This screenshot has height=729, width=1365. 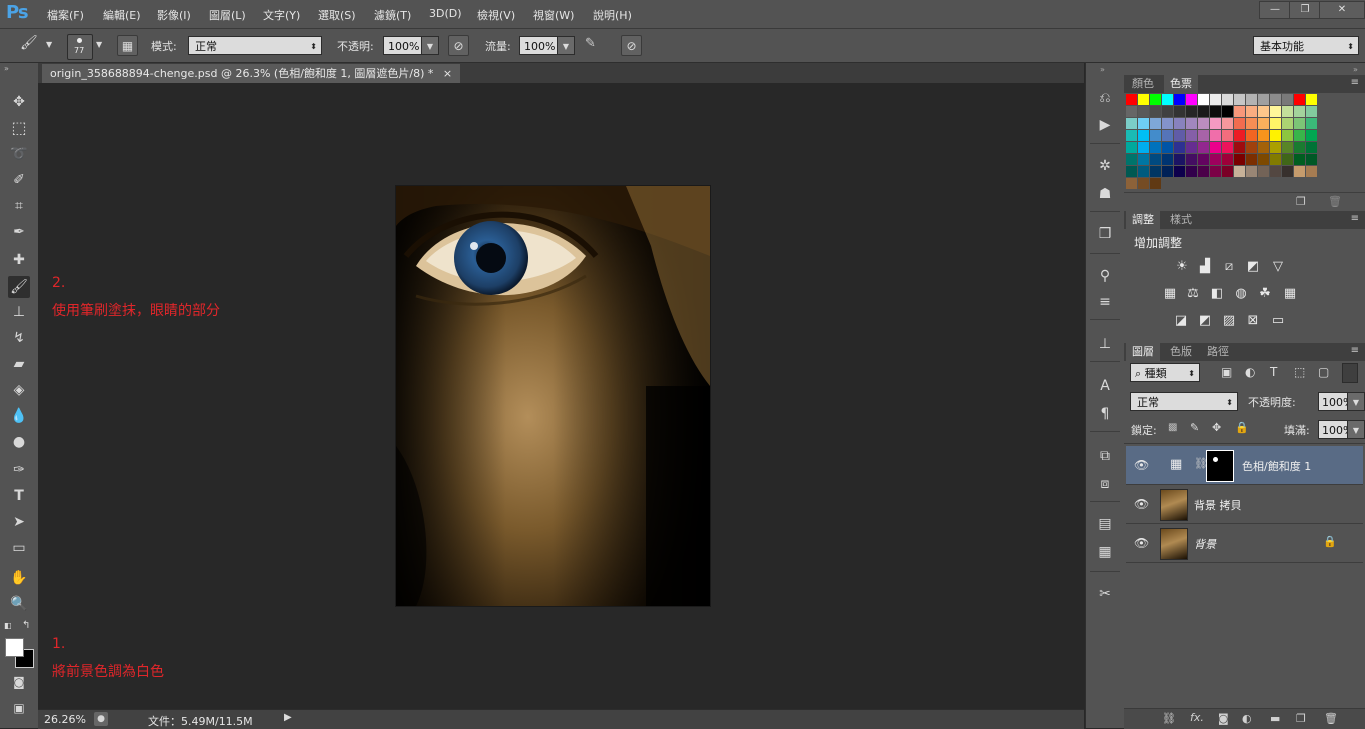 What do you see at coordinates (1290, 294) in the screenshot?
I see `color-lookup-icon: ▦` at bounding box center [1290, 294].